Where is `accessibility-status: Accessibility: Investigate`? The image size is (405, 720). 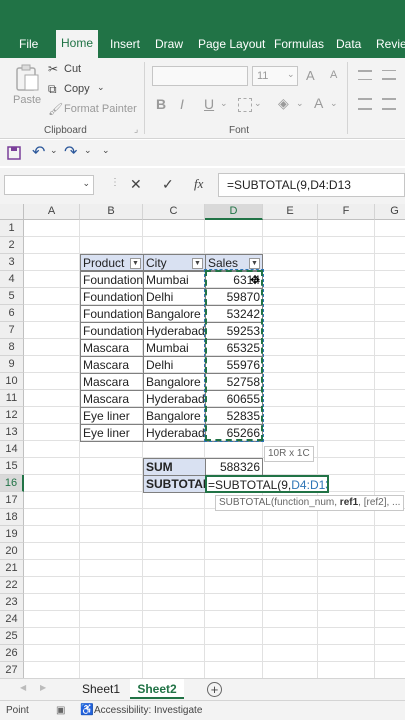 accessibility-status: Accessibility: Investigate is located at coordinates (148, 710).